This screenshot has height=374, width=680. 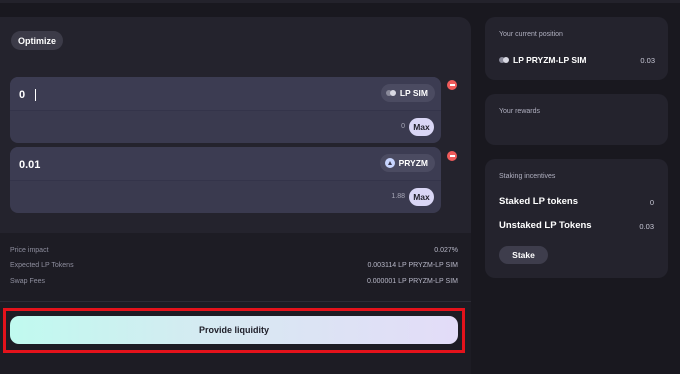 What do you see at coordinates (389, 163) in the screenshot?
I see `pryzm-icon` at bounding box center [389, 163].